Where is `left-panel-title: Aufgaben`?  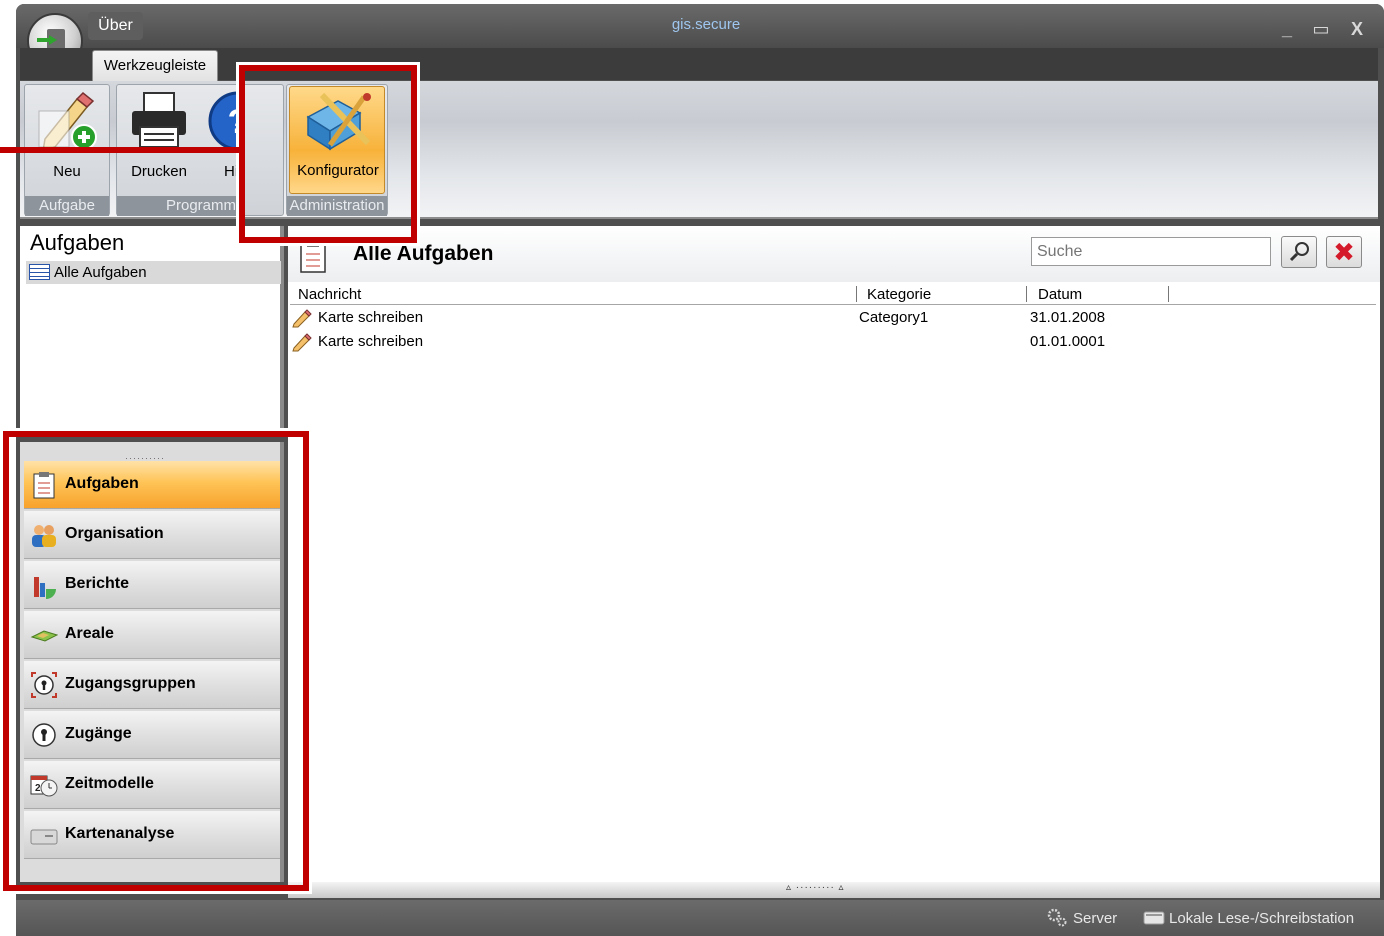 left-panel-title: Aufgaben is located at coordinates (77, 242).